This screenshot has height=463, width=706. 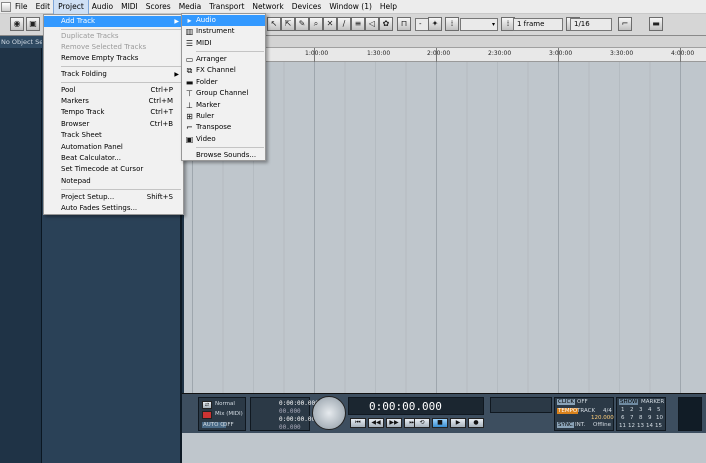 What do you see at coordinates (640, 426) in the screenshot?
I see `marker-13: 13` at bounding box center [640, 426].